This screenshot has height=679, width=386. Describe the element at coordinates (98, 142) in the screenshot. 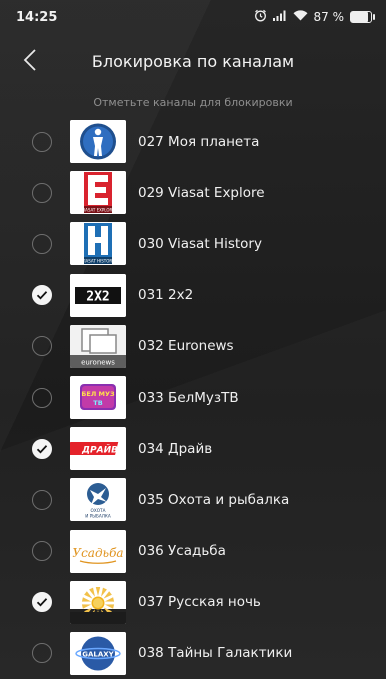

I see `moya-planeta-logo` at that location.